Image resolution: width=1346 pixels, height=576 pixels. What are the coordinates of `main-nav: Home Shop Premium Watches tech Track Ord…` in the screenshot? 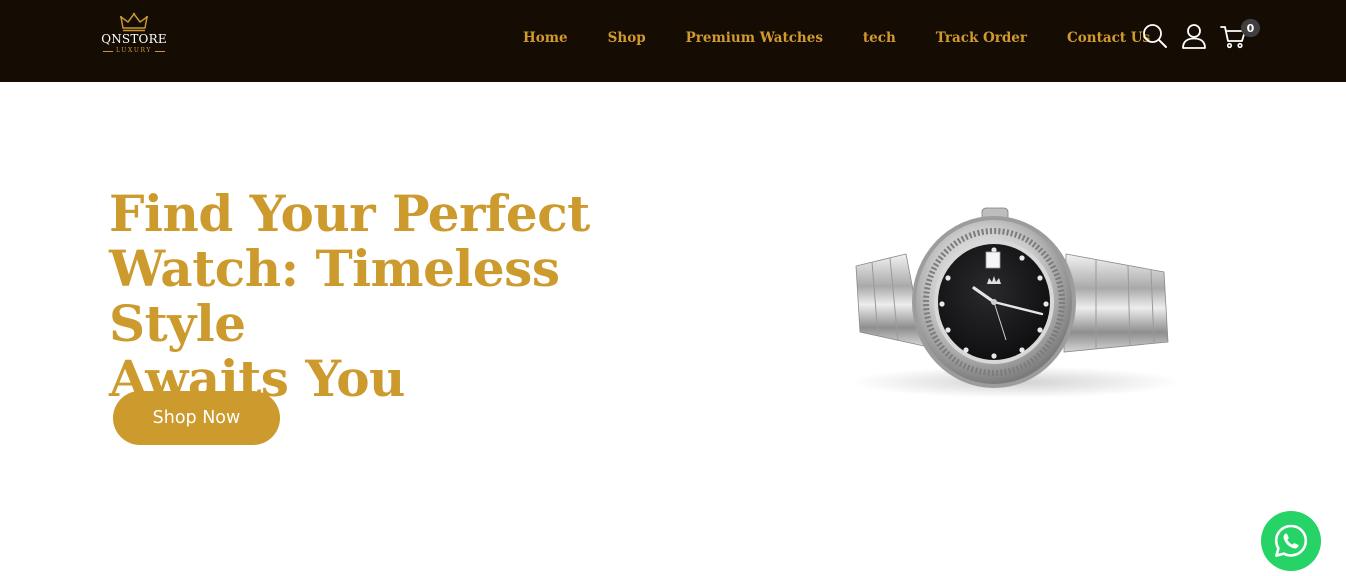 It's located at (836, 38).